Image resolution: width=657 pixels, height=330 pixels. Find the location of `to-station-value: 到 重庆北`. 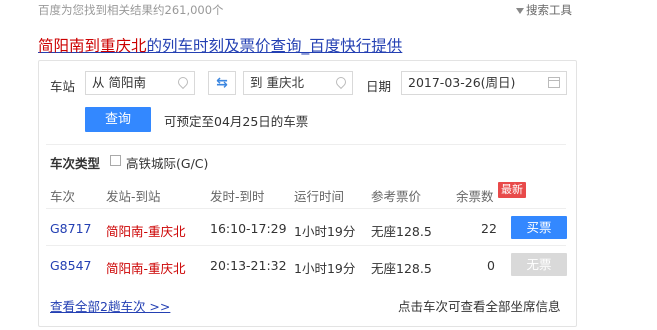

to-station-value: 到 重庆北 is located at coordinates (277, 82).